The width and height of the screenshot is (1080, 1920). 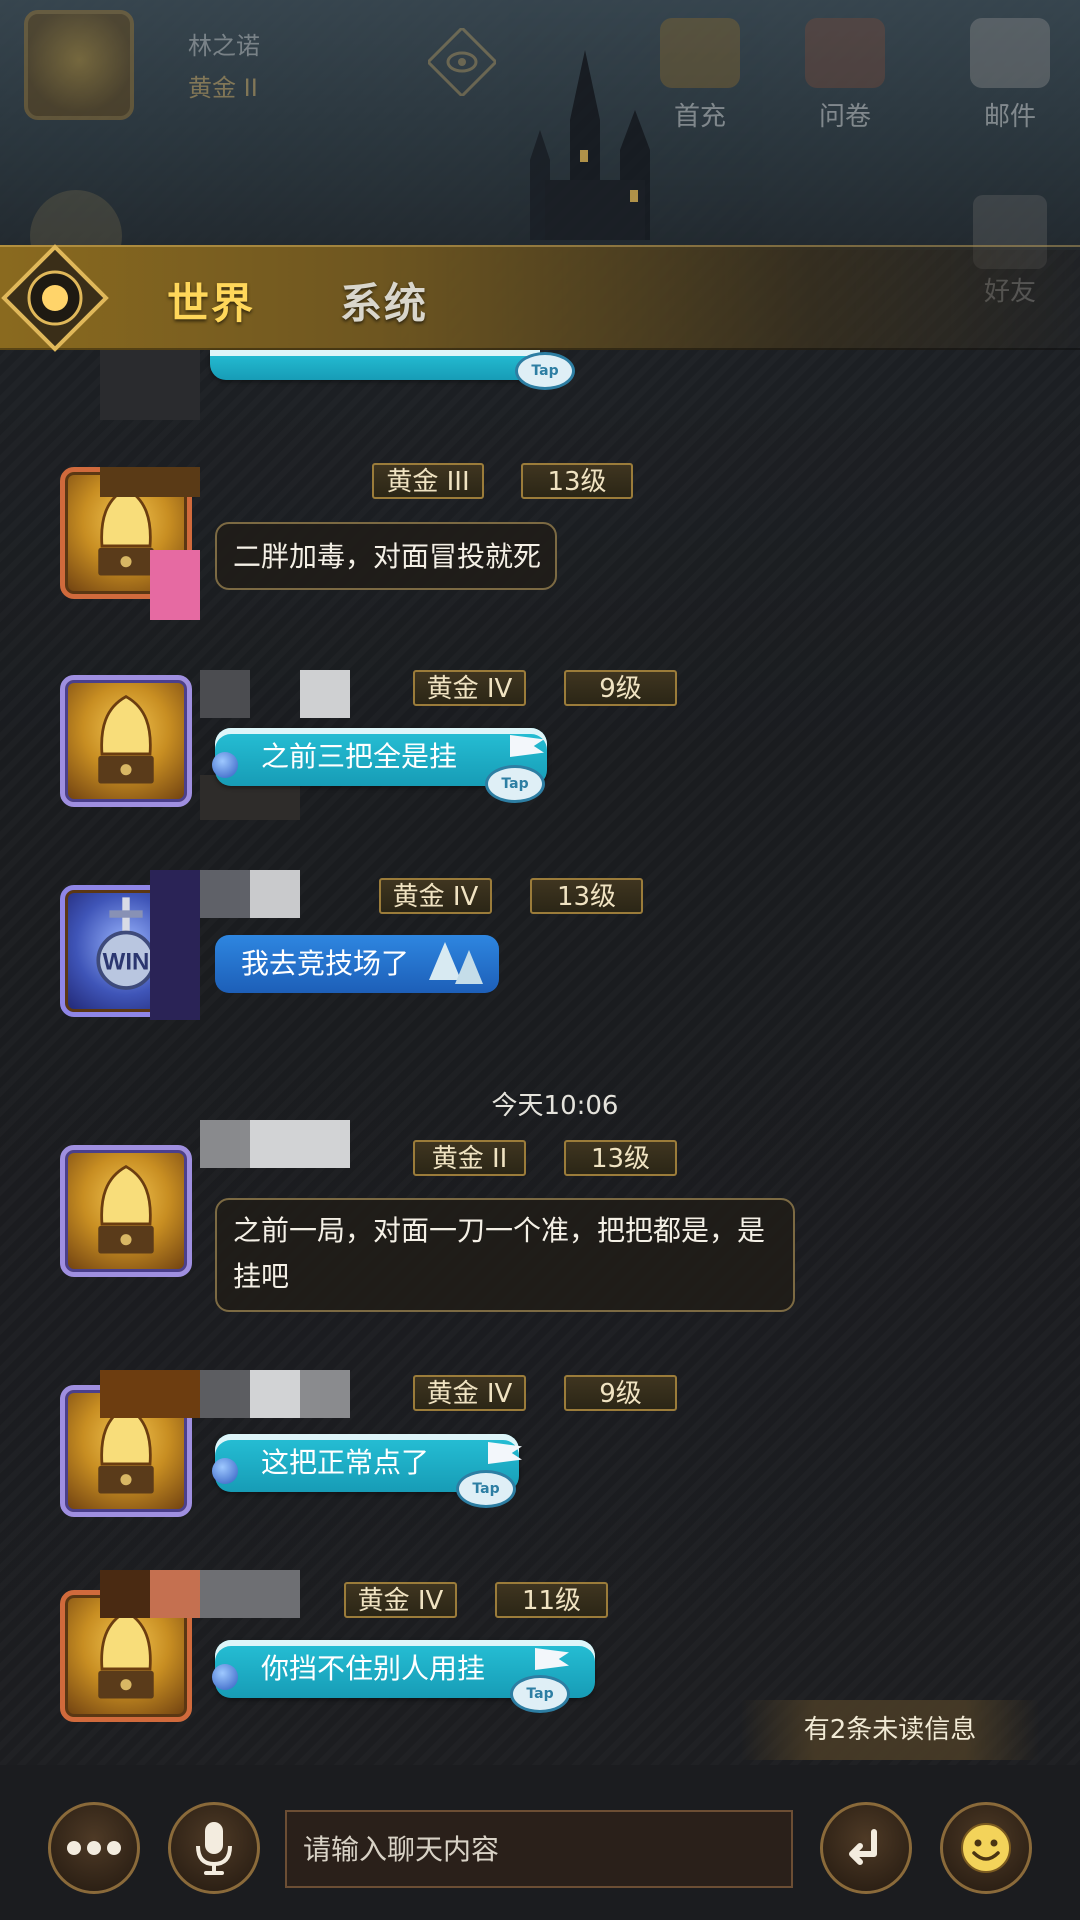 What do you see at coordinates (79, 65) in the screenshot?
I see `player-avatar` at bounding box center [79, 65].